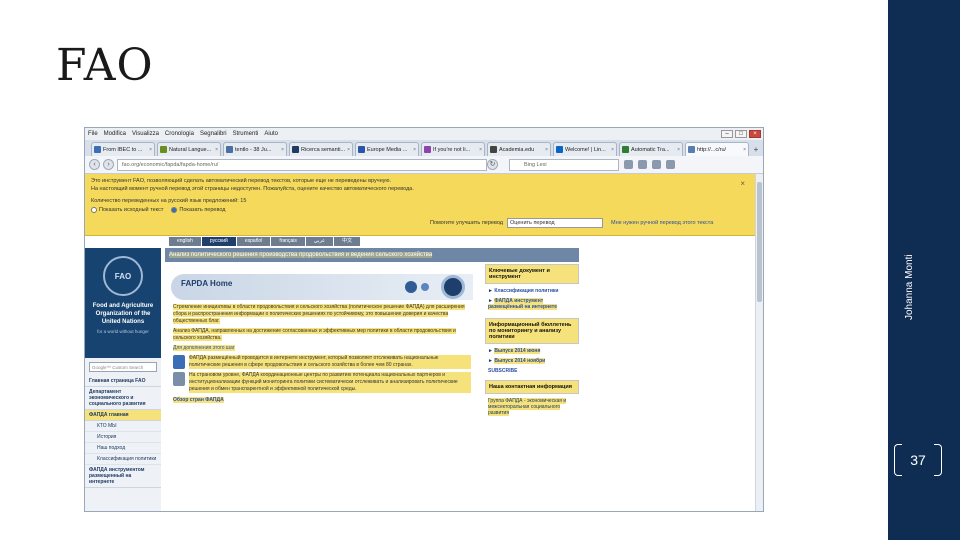 The height and width of the screenshot is (540, 960). I want to click on browser-tab: From IBEC to ... ×, so click(123, 149).